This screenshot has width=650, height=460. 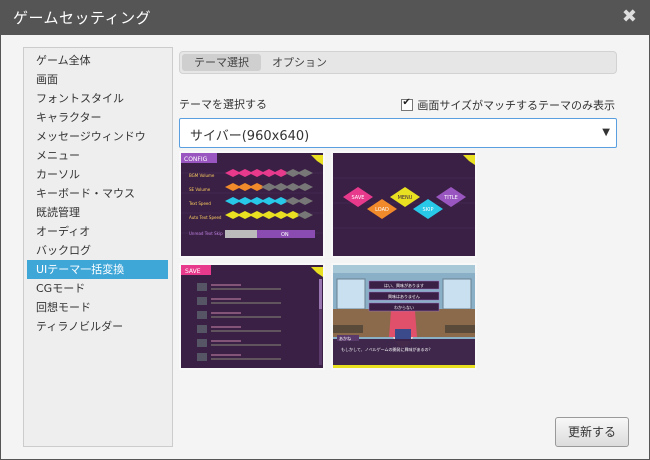 What do you see at coordinates (97, 155) in the screenshot?
I see `sidebar-item-menu: メニュー` at bounding box center [97, 155].